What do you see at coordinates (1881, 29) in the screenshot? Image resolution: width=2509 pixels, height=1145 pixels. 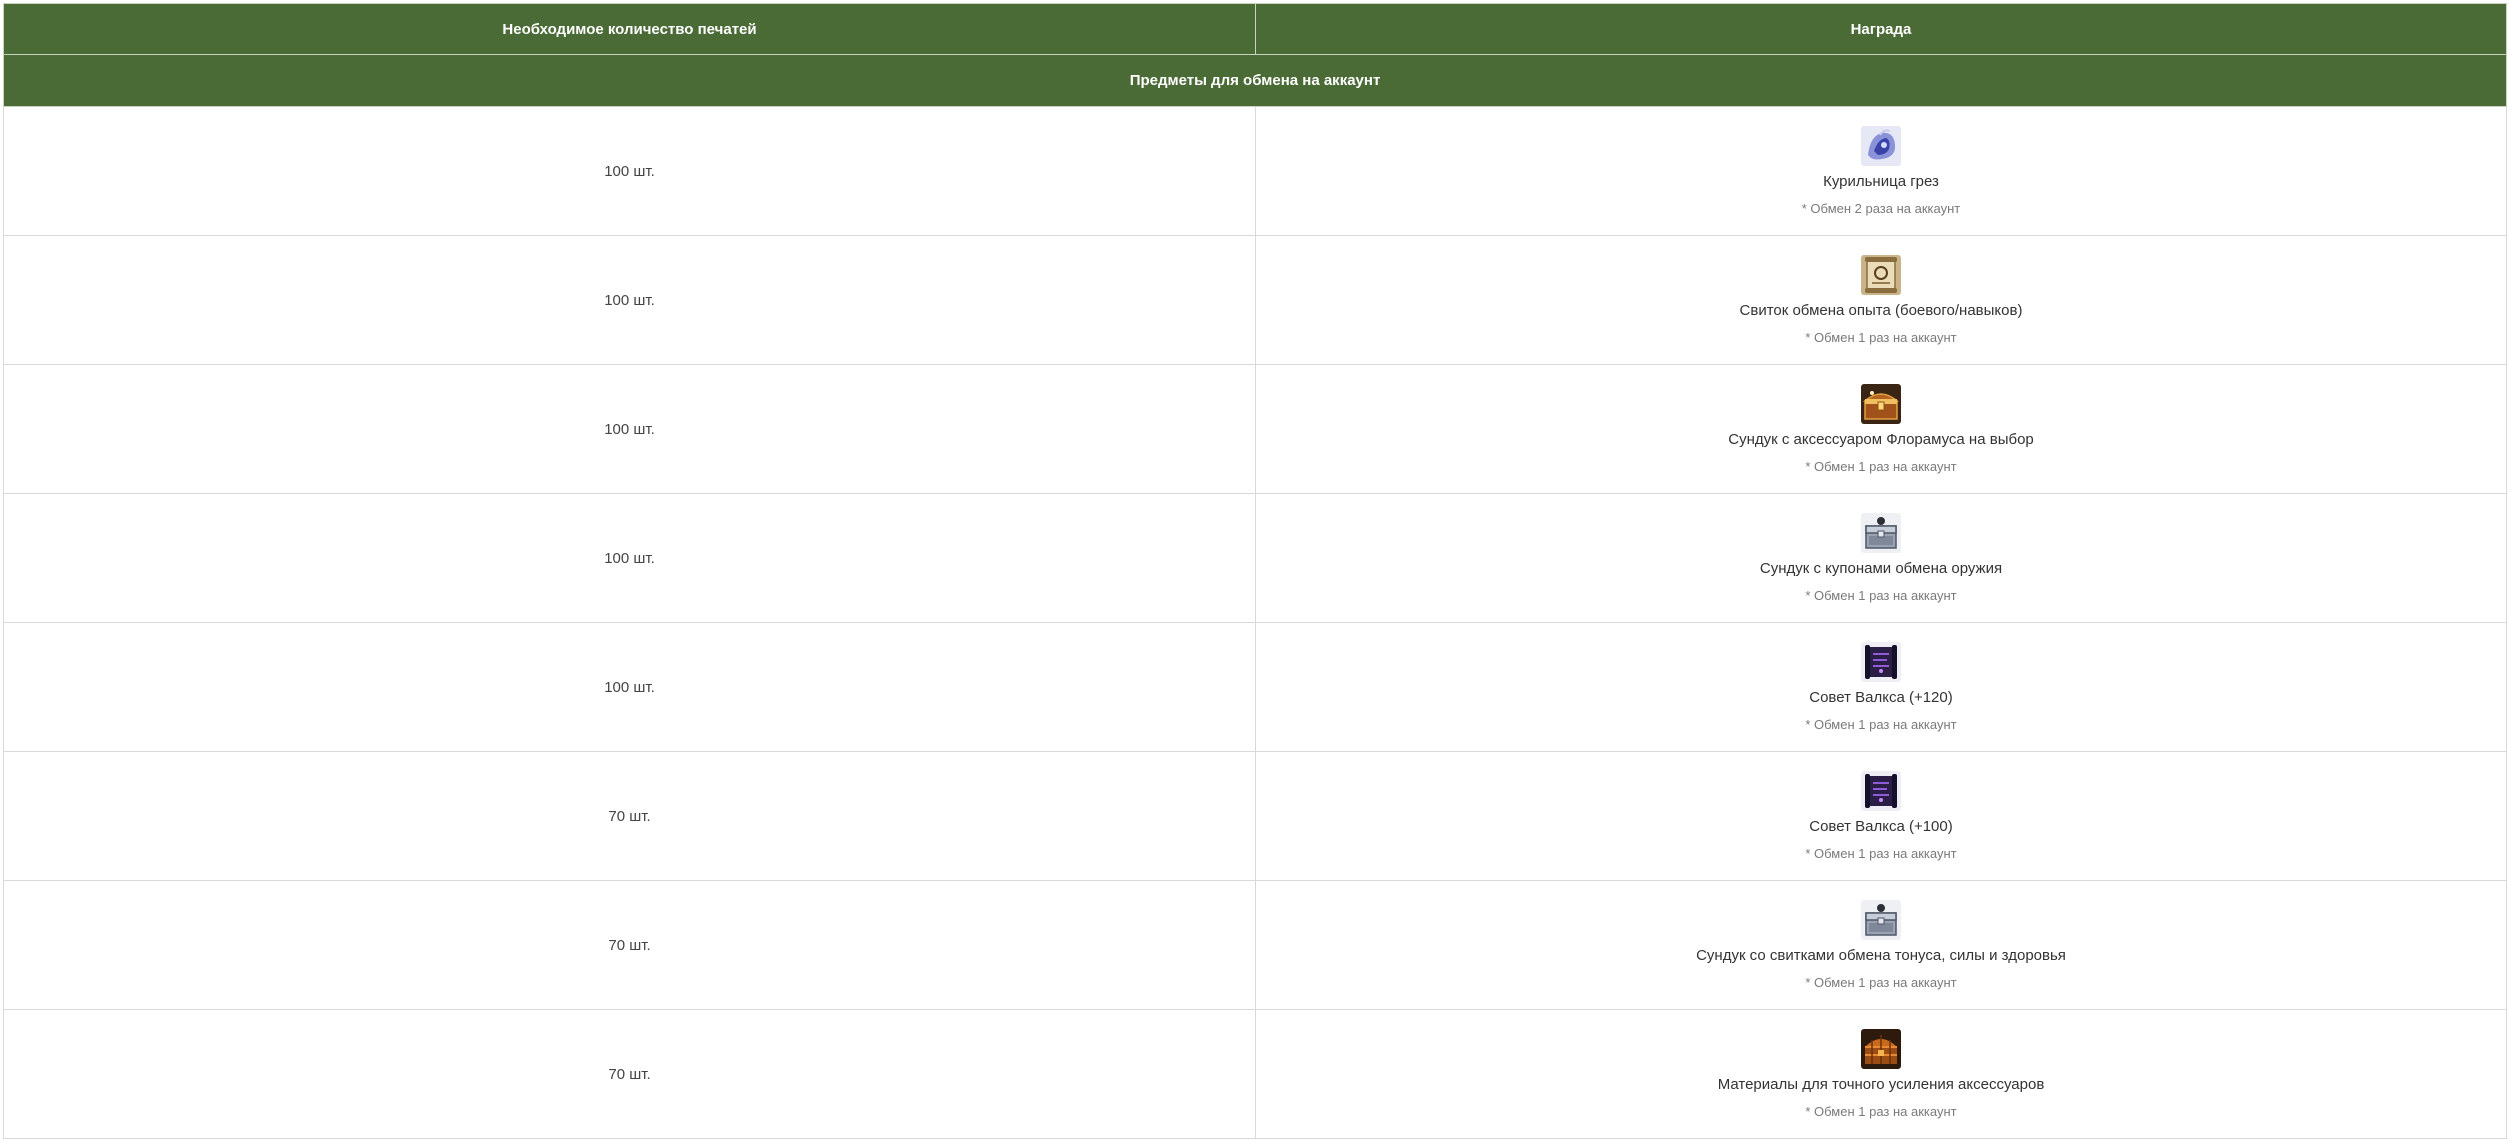 I see `header-reward: Награда` at bounding box center [1881, 29].